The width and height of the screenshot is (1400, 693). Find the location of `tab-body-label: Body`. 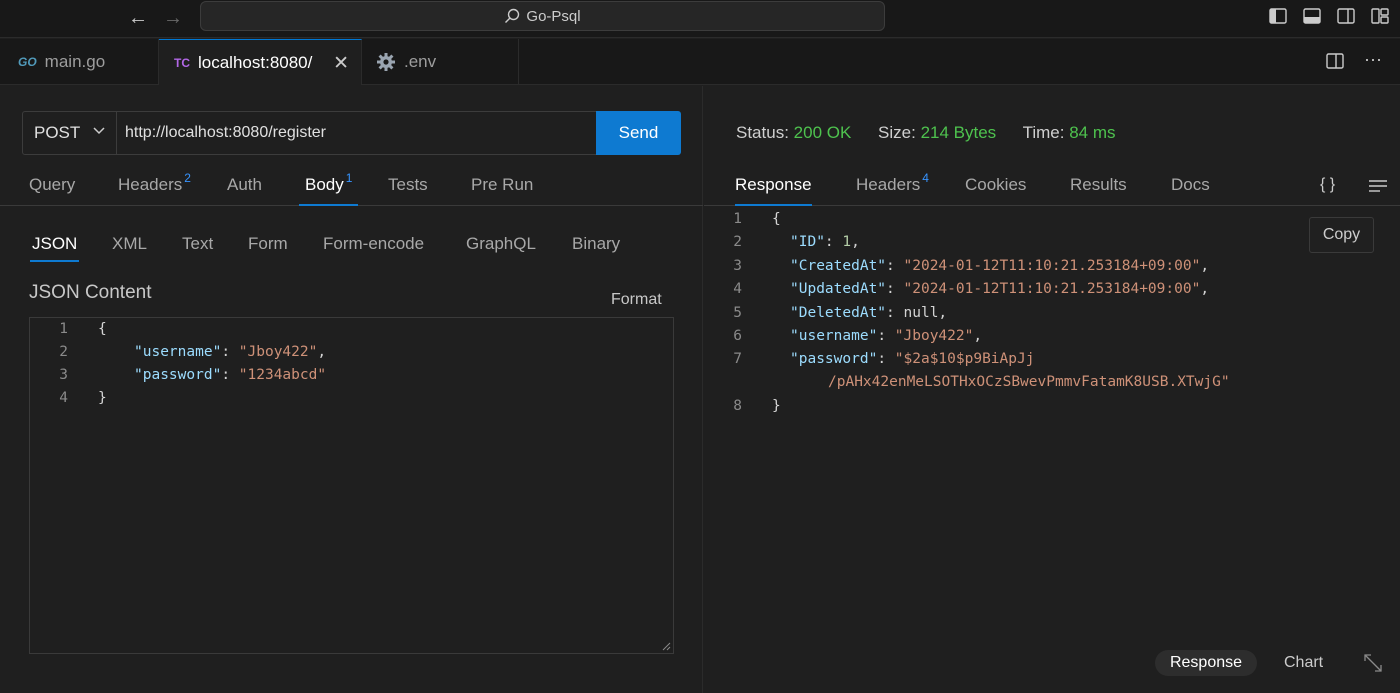

tab-body-label: Body is located at coordinates (324, 184).